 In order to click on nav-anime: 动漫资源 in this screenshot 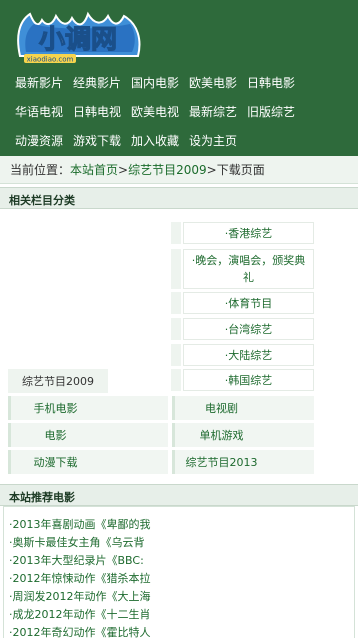, I will do `click(39, 140)`.